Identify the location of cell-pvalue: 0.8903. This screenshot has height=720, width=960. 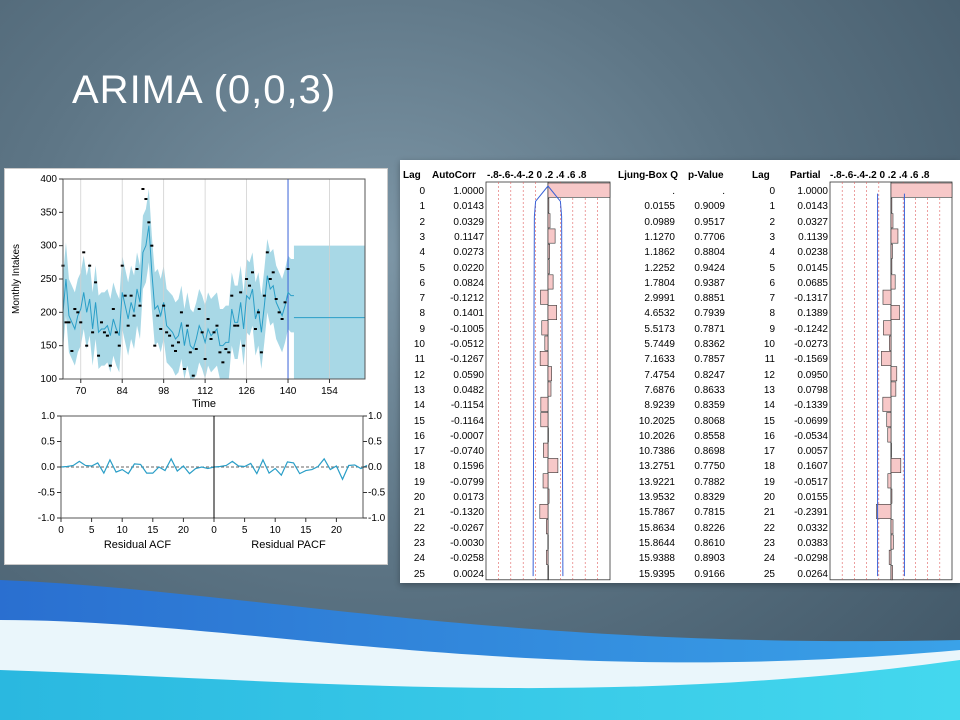
(709, 559).